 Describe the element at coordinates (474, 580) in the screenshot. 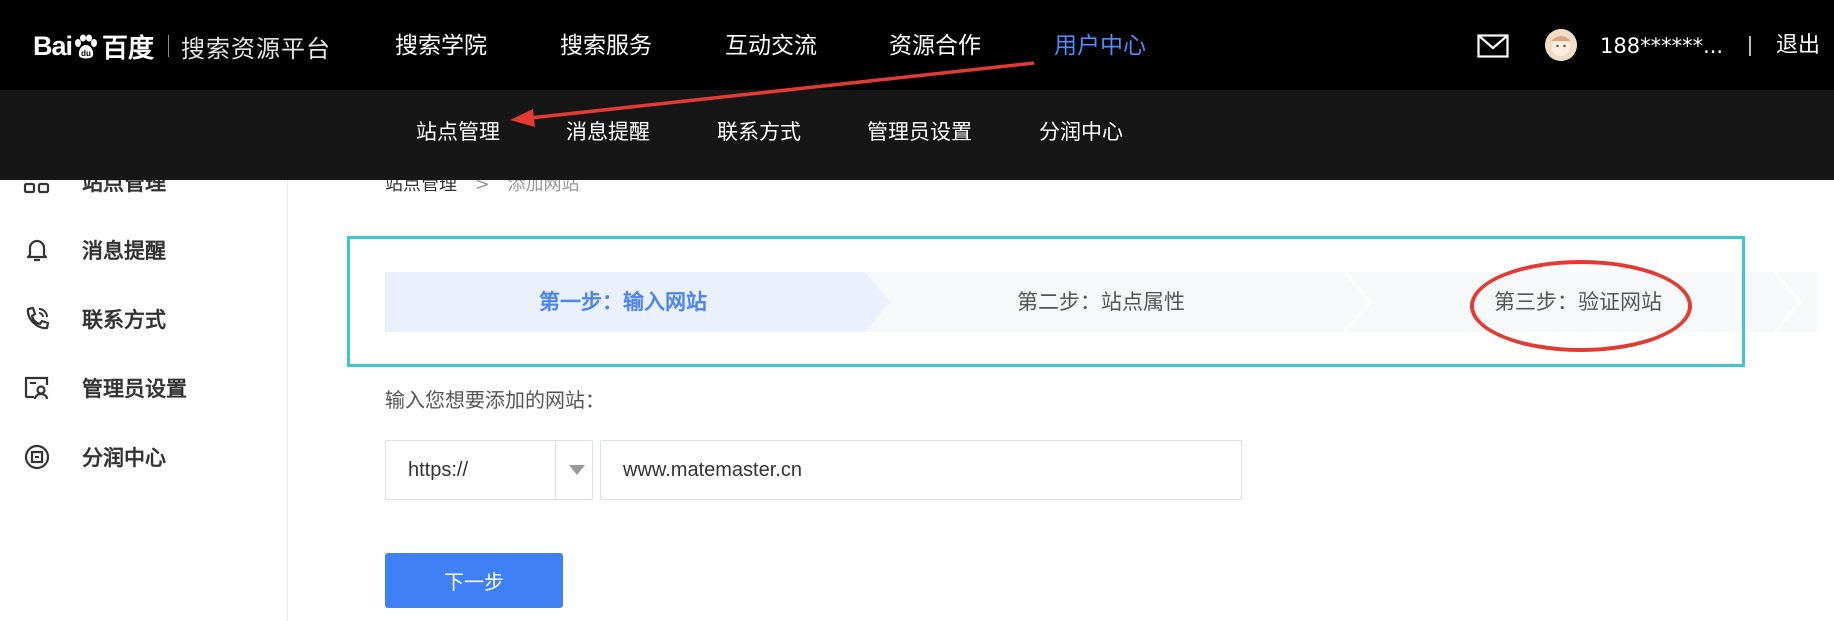

I see `next-step-button: 下一步` at that location.